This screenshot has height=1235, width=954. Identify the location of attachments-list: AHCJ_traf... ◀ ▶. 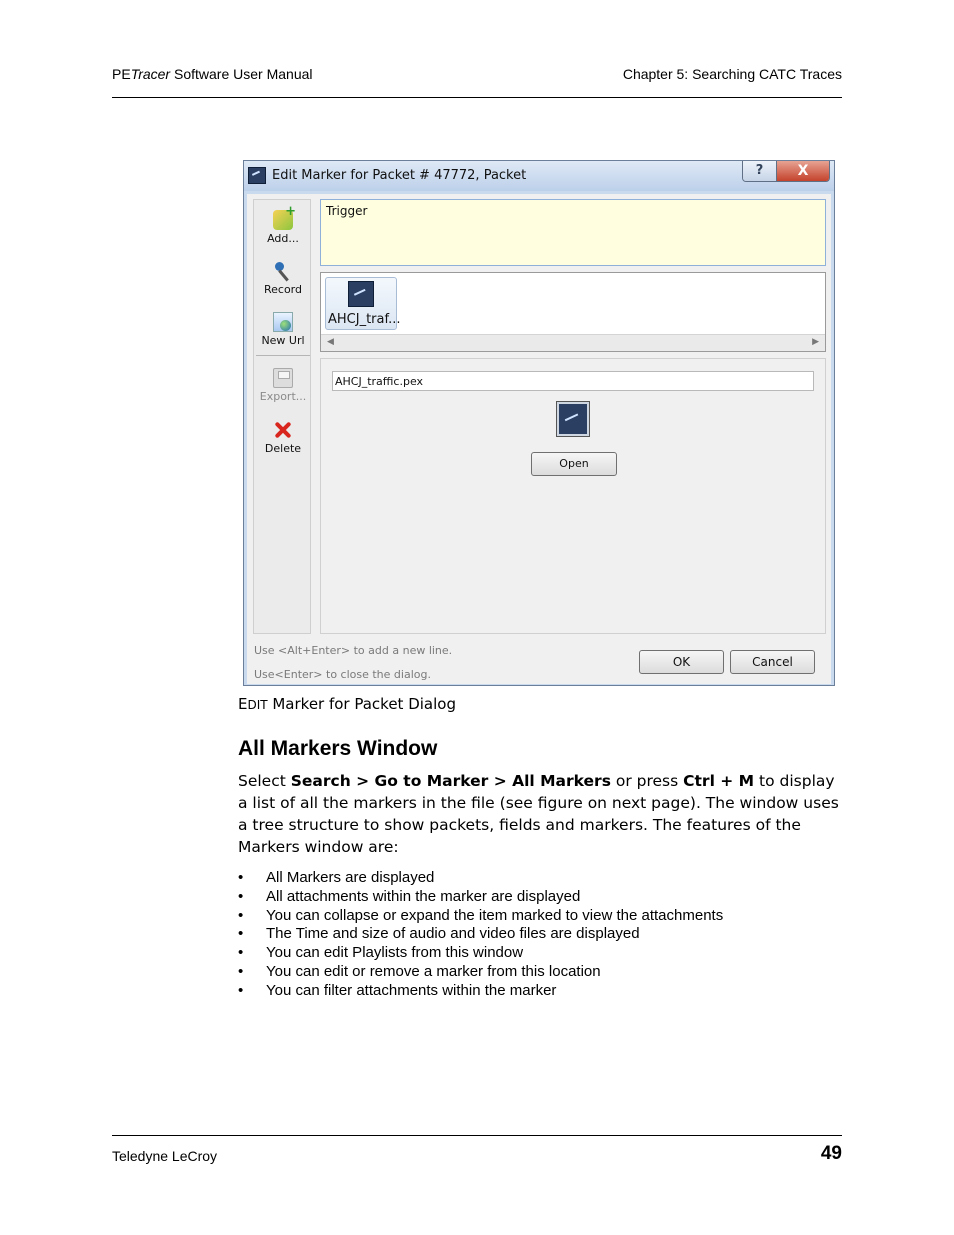
(573, 312).